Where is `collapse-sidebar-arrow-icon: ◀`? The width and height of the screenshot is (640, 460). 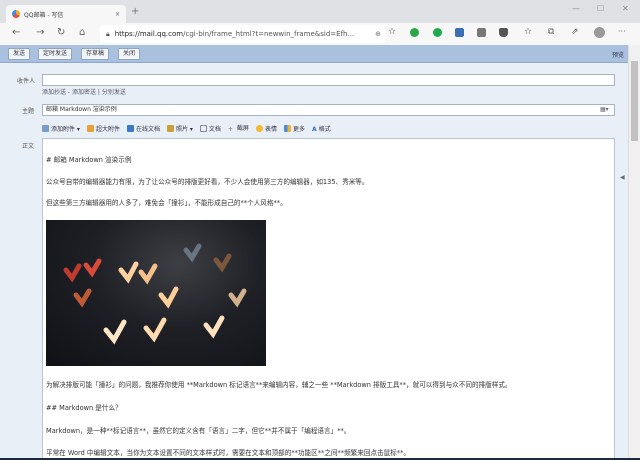 collapse-sidebar-arrow-icon: ◀ is located at coordinates (622, 177).